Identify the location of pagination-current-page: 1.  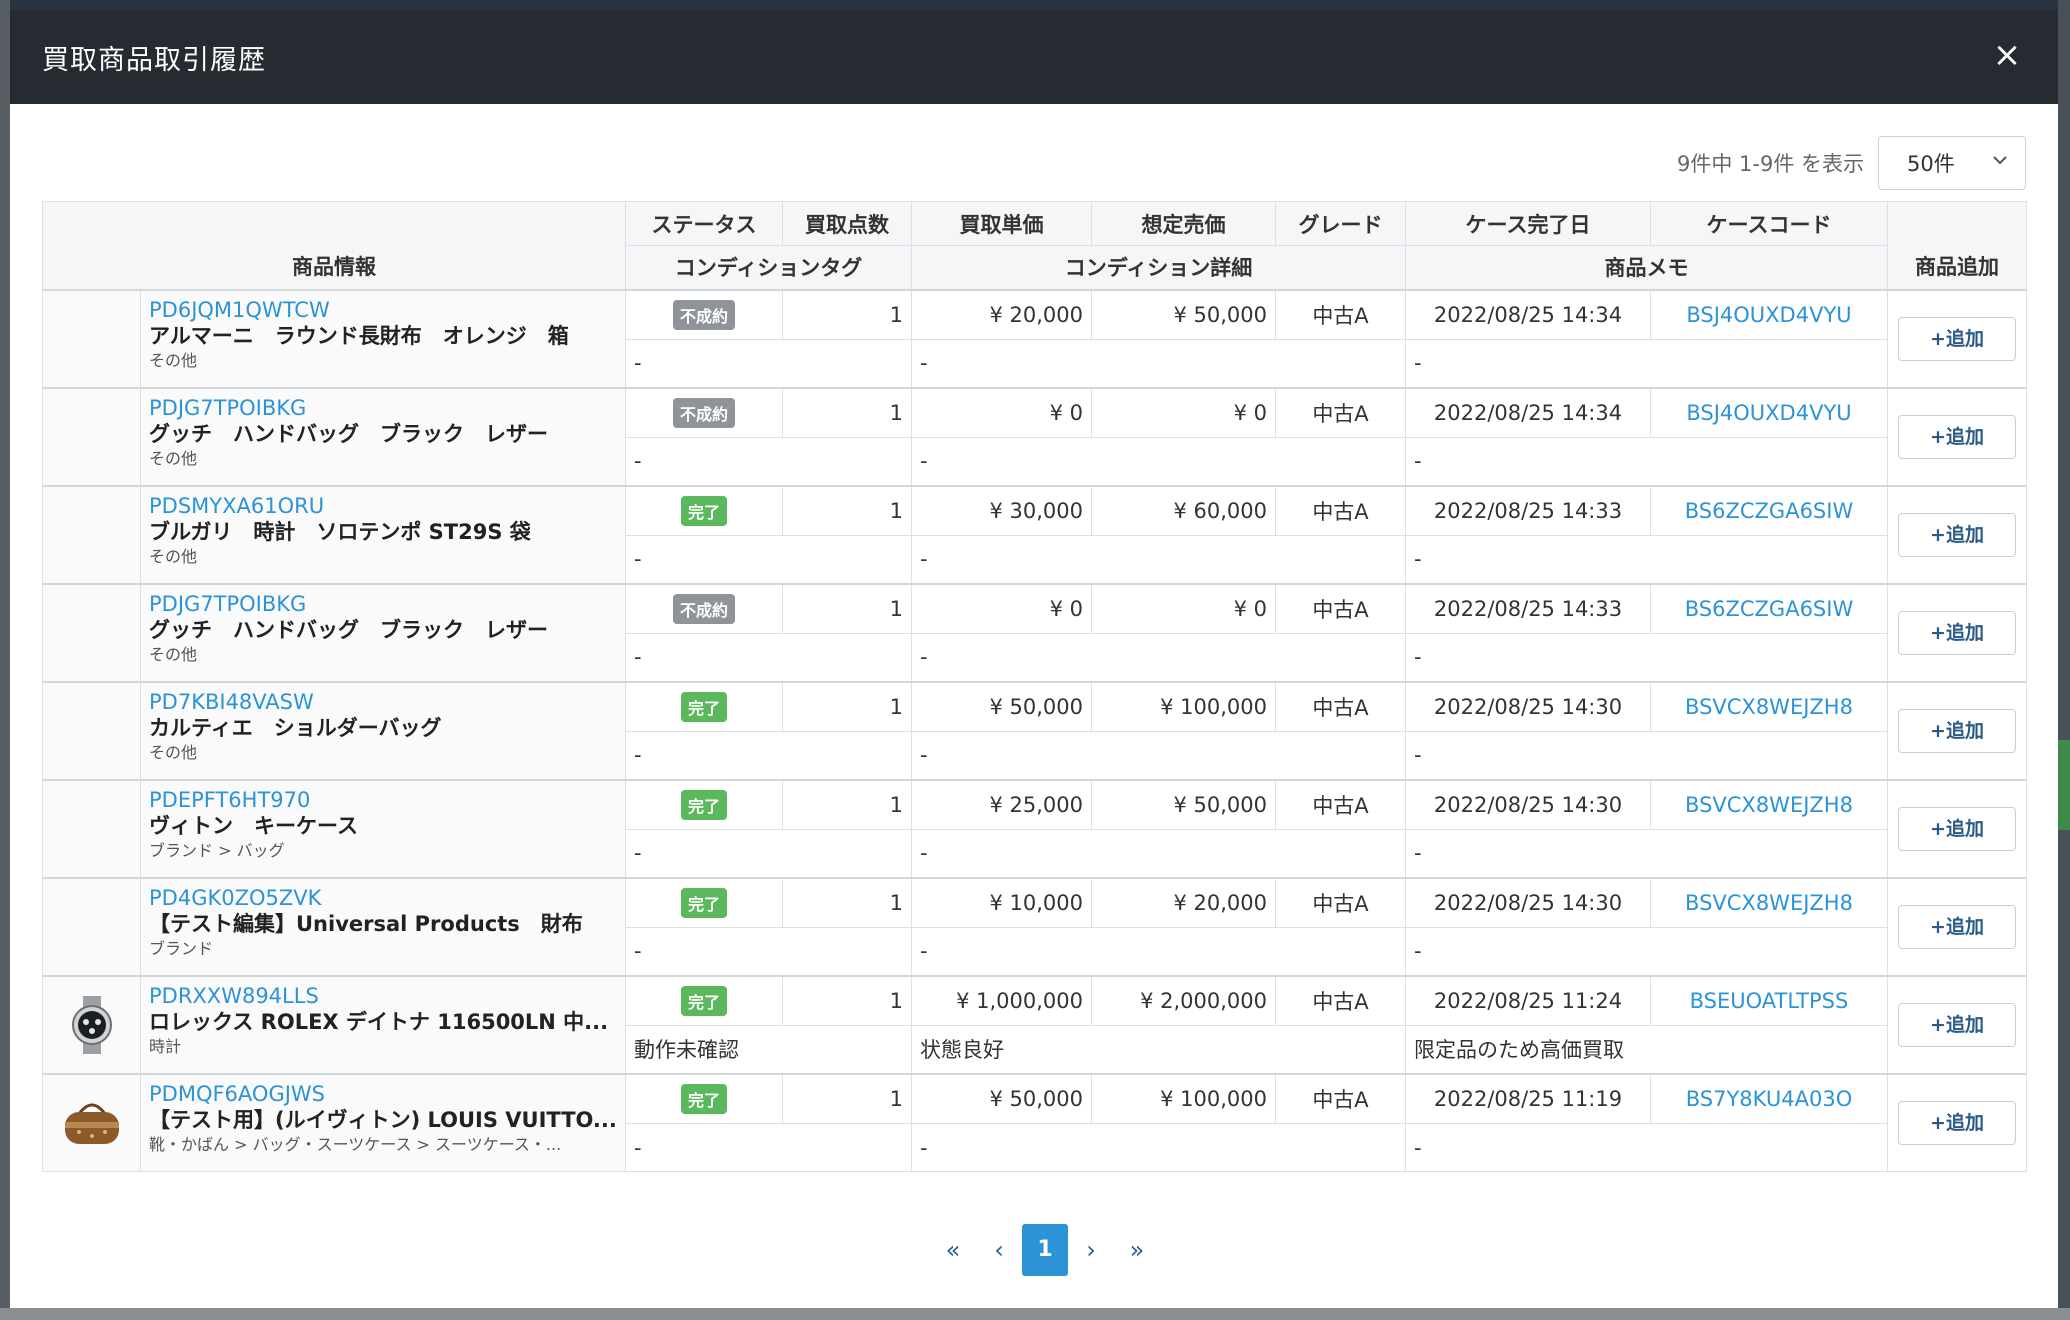
(1045, 1250).